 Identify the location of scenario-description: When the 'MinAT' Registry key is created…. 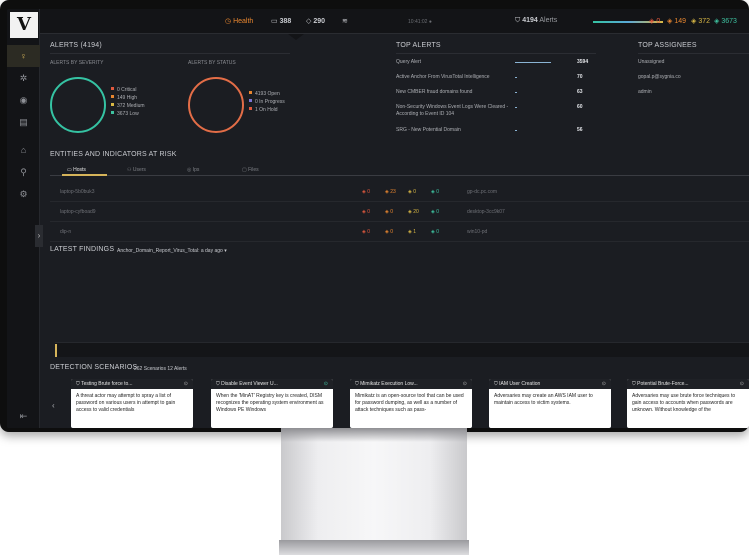
(270, 403).